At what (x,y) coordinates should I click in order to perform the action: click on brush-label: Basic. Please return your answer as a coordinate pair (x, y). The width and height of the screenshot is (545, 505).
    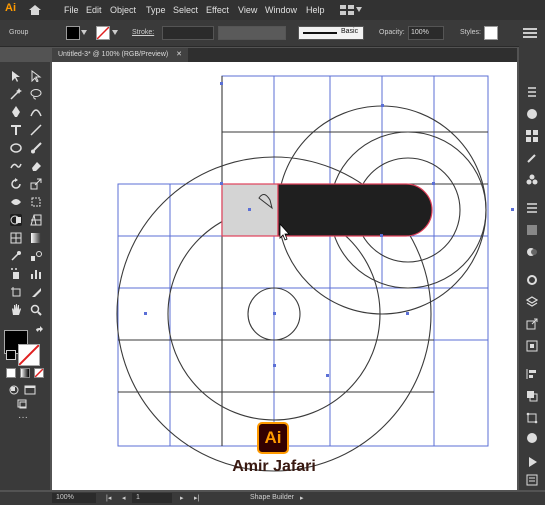
    Looking at the image, I should click on (350, 31).